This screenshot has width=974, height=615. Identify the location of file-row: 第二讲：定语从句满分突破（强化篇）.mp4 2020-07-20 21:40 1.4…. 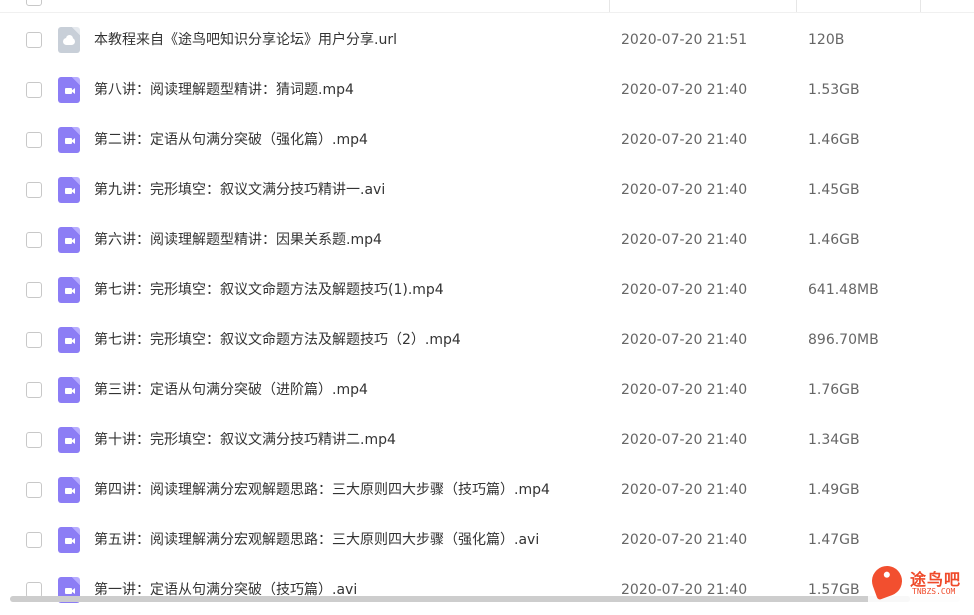
(487, 140).